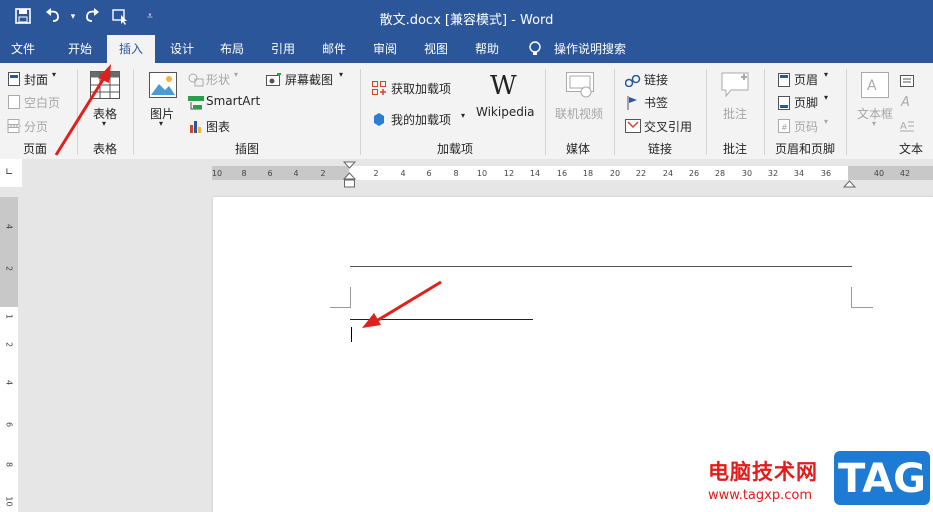  What do you see at coordinates (9, 316) in the screenshot?
I see `vertical-ruler-tick-label: 1` at bounding box center [9, 316].